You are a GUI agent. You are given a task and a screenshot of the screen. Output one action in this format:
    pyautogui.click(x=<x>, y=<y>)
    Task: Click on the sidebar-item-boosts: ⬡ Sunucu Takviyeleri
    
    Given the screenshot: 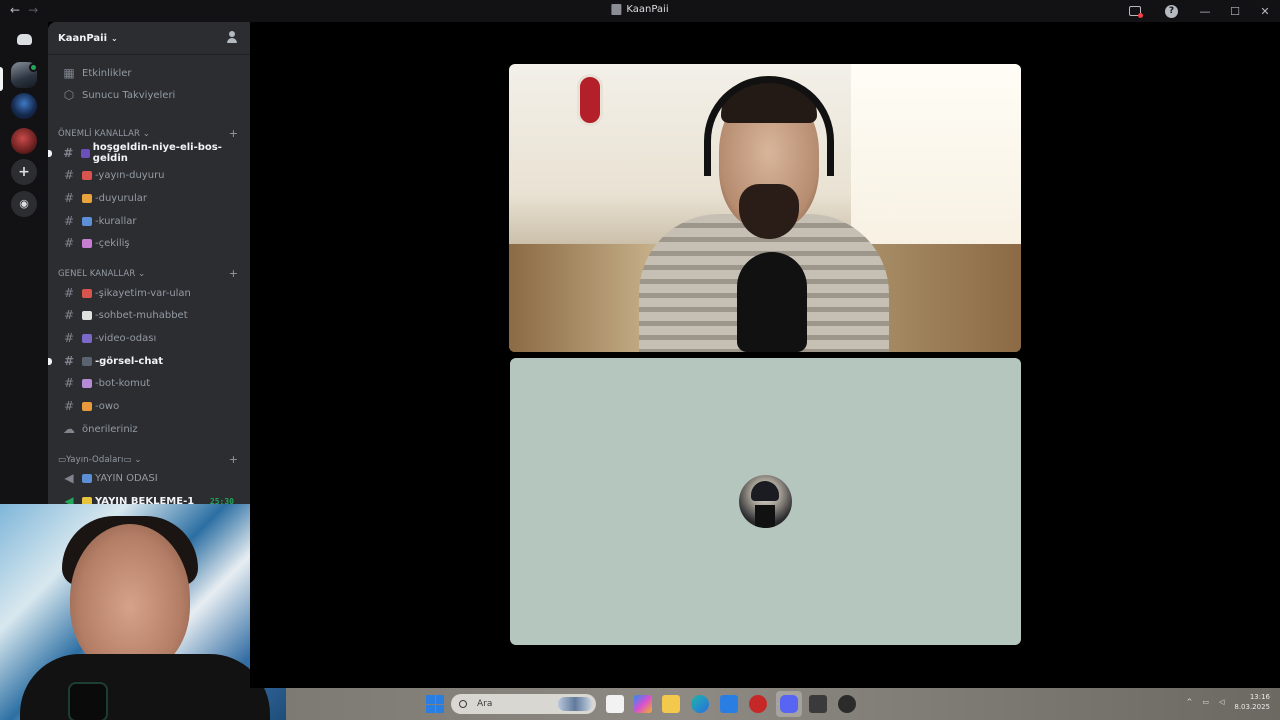 What is the action you would take?
    pyautogui.click(x=150, y=95)
    